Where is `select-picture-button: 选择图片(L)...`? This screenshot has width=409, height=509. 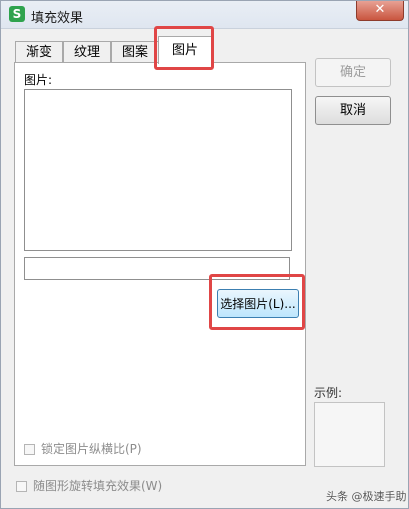 select-picture-button: 选择图片(L)... is located at coordinates (258, 303).